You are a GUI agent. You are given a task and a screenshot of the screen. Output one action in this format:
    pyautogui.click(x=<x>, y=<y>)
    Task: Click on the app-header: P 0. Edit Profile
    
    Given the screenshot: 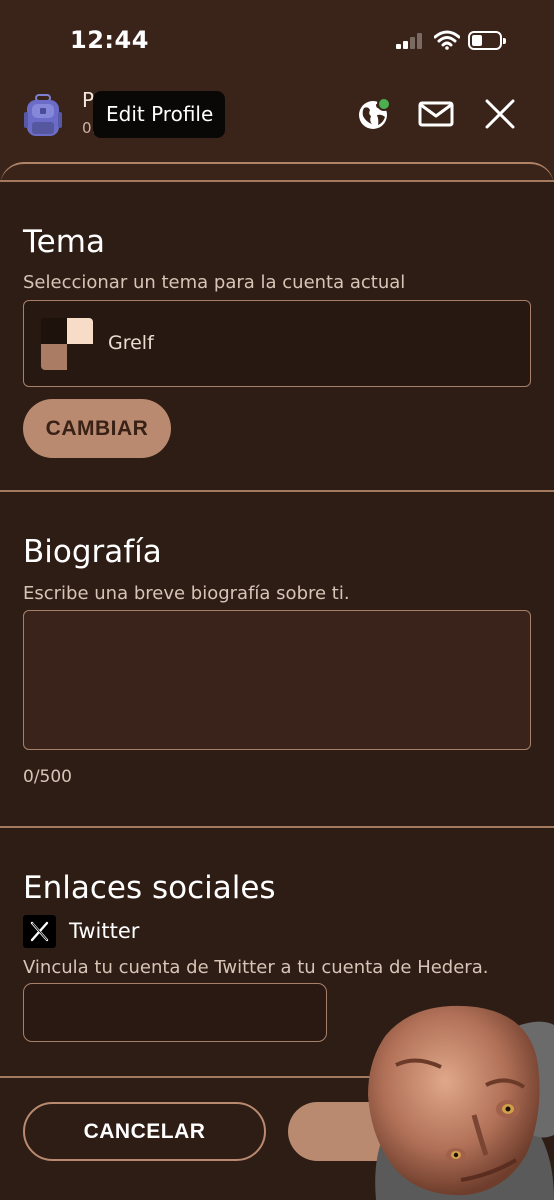 What is the action you would take?
    pyautogui.click(x=277, y=120)
    